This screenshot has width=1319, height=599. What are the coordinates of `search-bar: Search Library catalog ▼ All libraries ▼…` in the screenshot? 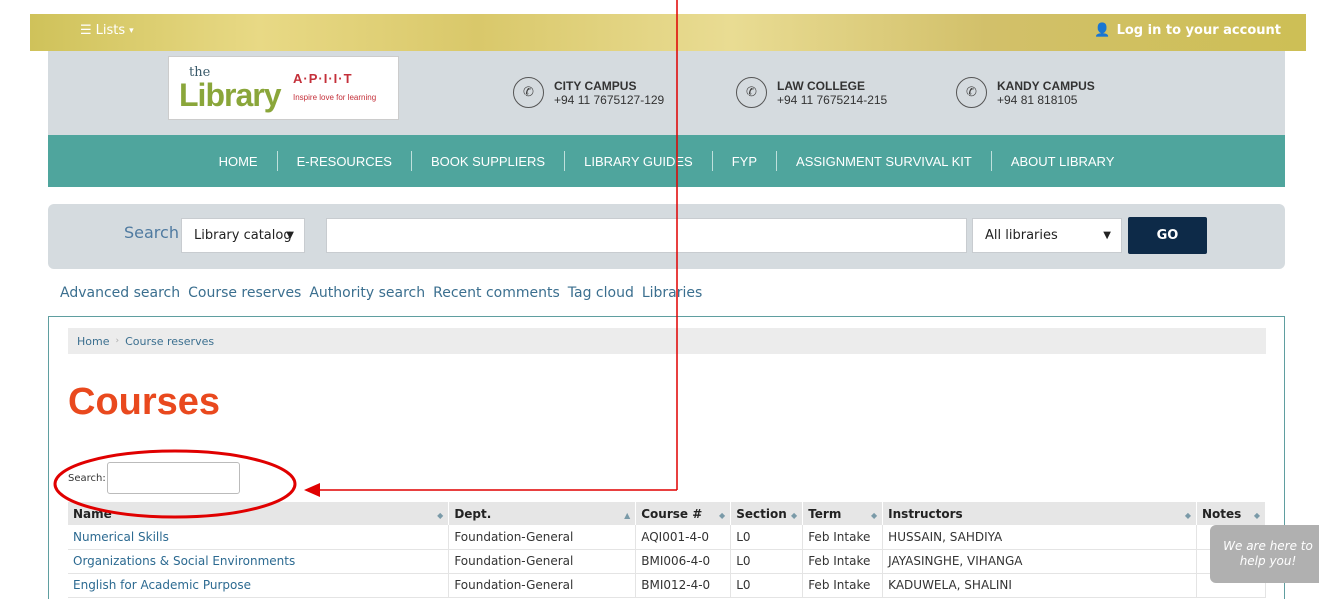 It's located at (666, 236).